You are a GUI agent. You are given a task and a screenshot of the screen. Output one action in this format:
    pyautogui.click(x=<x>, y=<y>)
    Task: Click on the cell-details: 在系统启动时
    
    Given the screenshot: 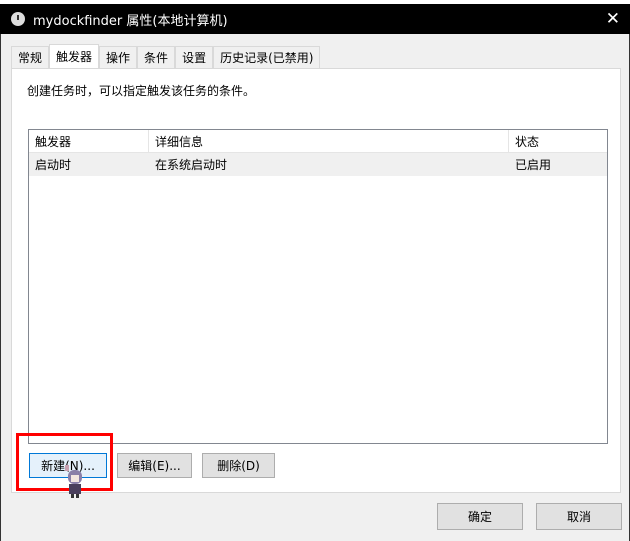 What is the action you would take?
    pyautogui.click(x=191, y=165)
    